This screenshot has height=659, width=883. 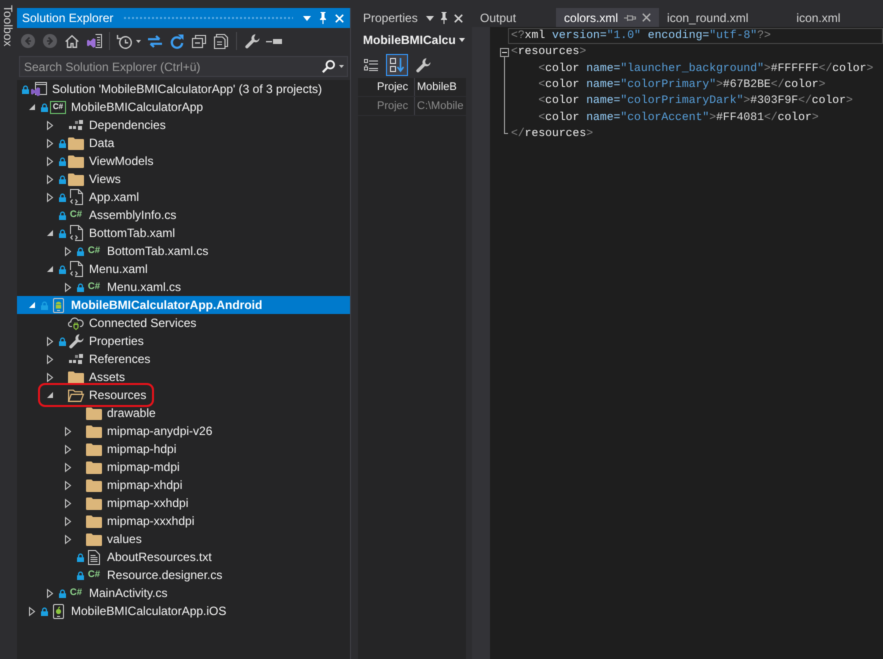 I want to click on tree-item: Resources, so click(x=104, y=395).